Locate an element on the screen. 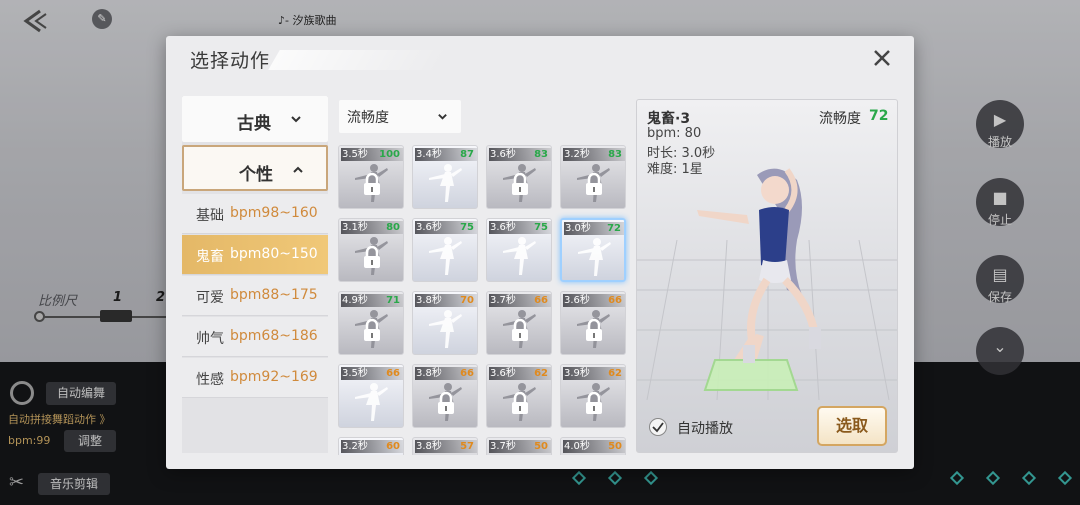  action-card: 3.9秒 62 is located at coordinates (593, 396).